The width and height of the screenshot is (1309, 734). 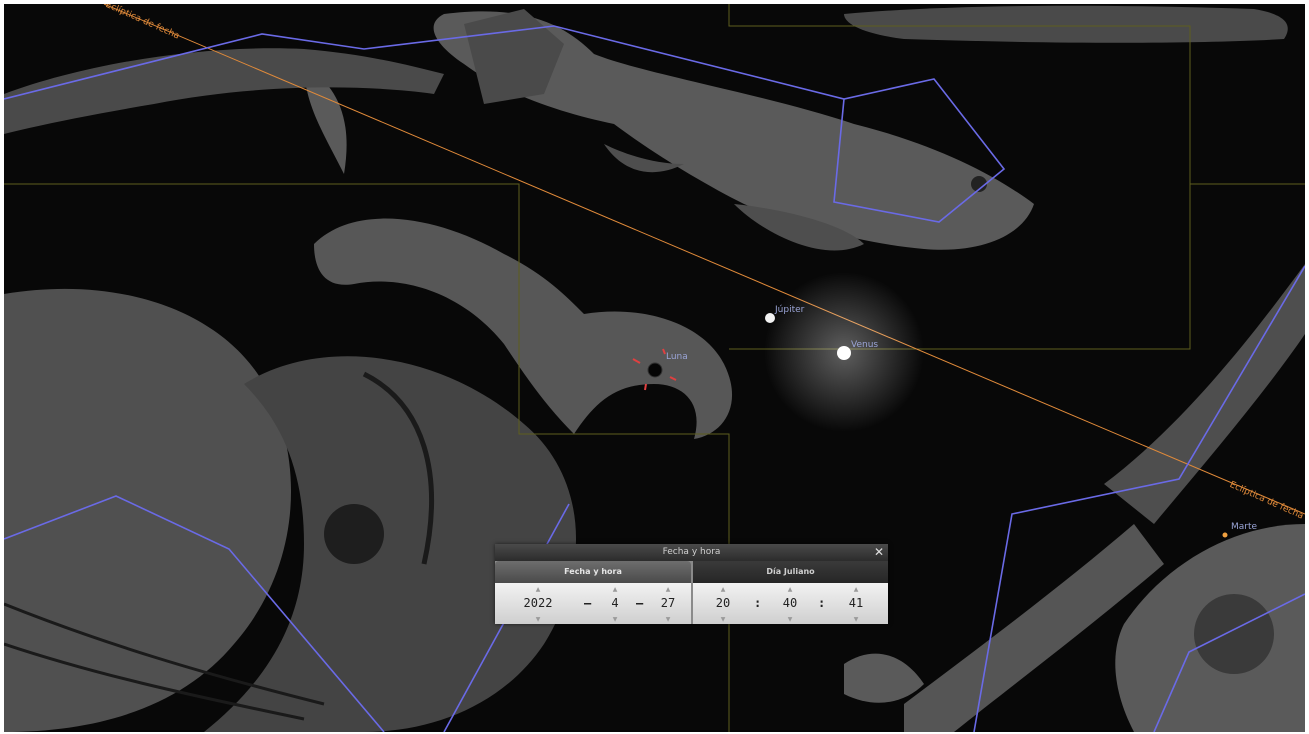 I want to click on minute-value: 40, so click(x=790, y=603).